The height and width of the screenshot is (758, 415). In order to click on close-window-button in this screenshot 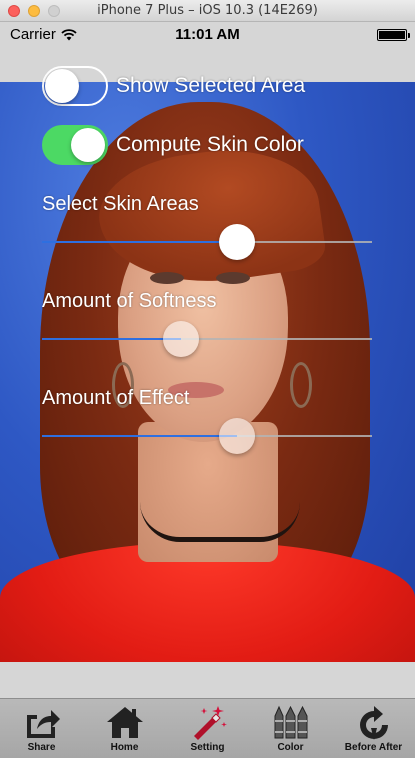, I will do `click(14, 11)`.